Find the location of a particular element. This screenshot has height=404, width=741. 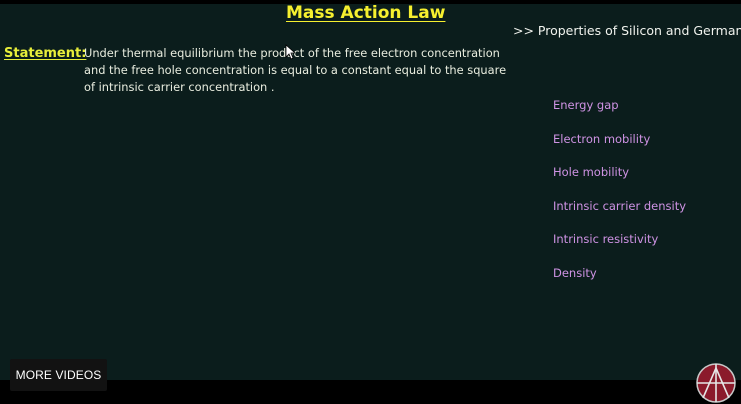

channel-logo-icon is located at coordinates (716, 383).